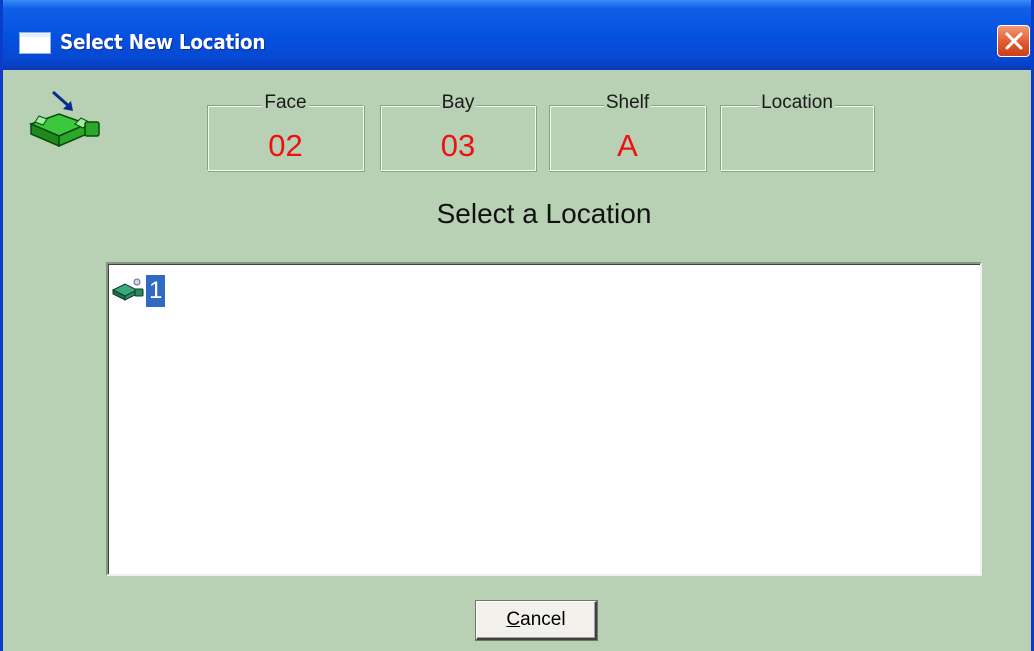  What do you see at coordinates (458, 145) in the screenshot?
I see `bay-value: 03` at bounding box center [458, 145].